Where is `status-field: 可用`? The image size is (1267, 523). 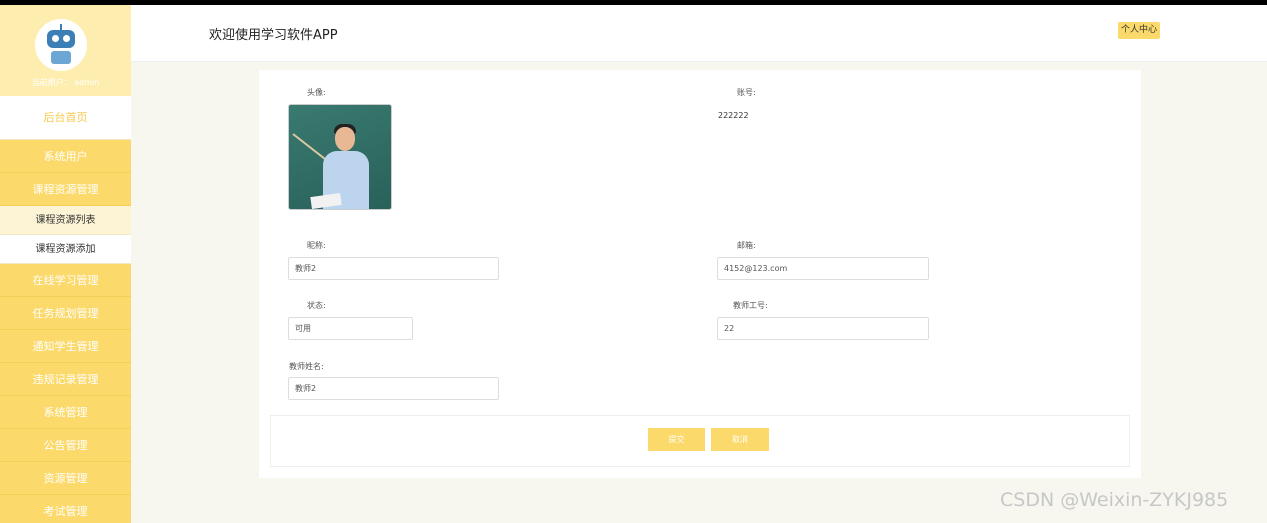 status-field: 可用 is located at coordinates (350, 328).